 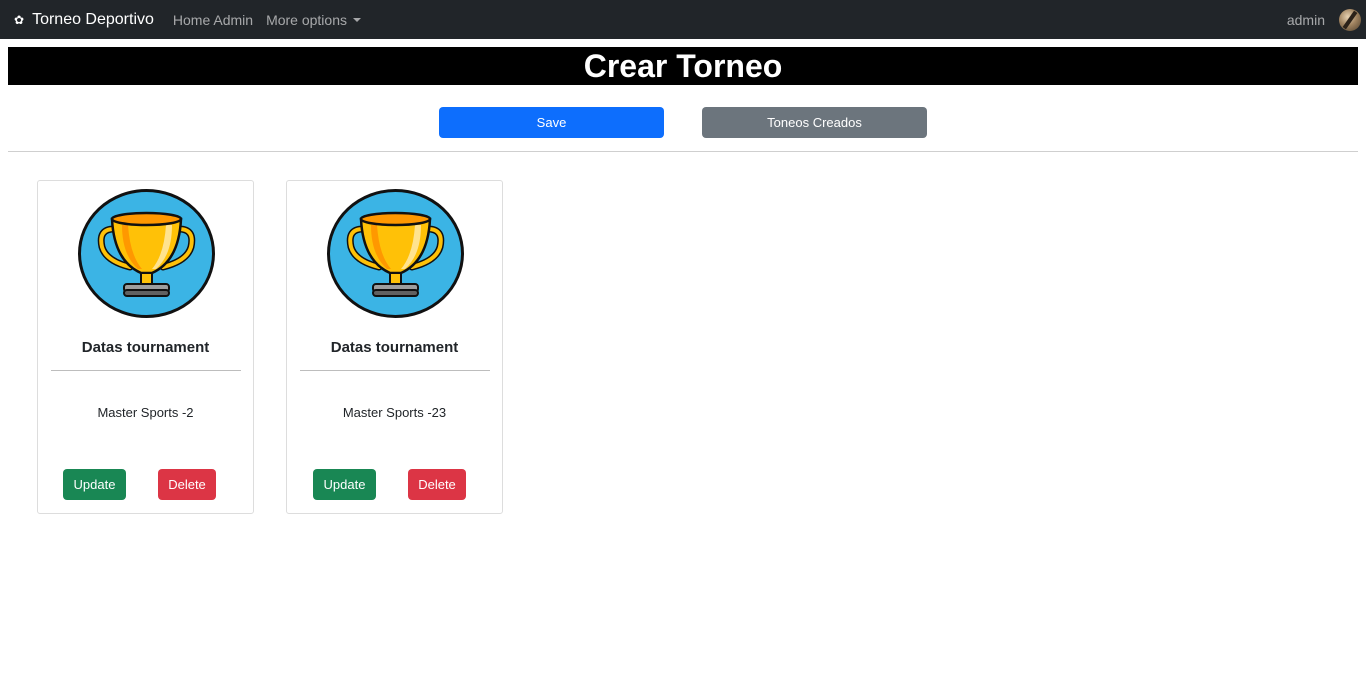 What do you see at coordinates (814, 122) in the screenshot?
I see `tournaments-created-button: Toneos Creados` at bounding box center [814, 122].